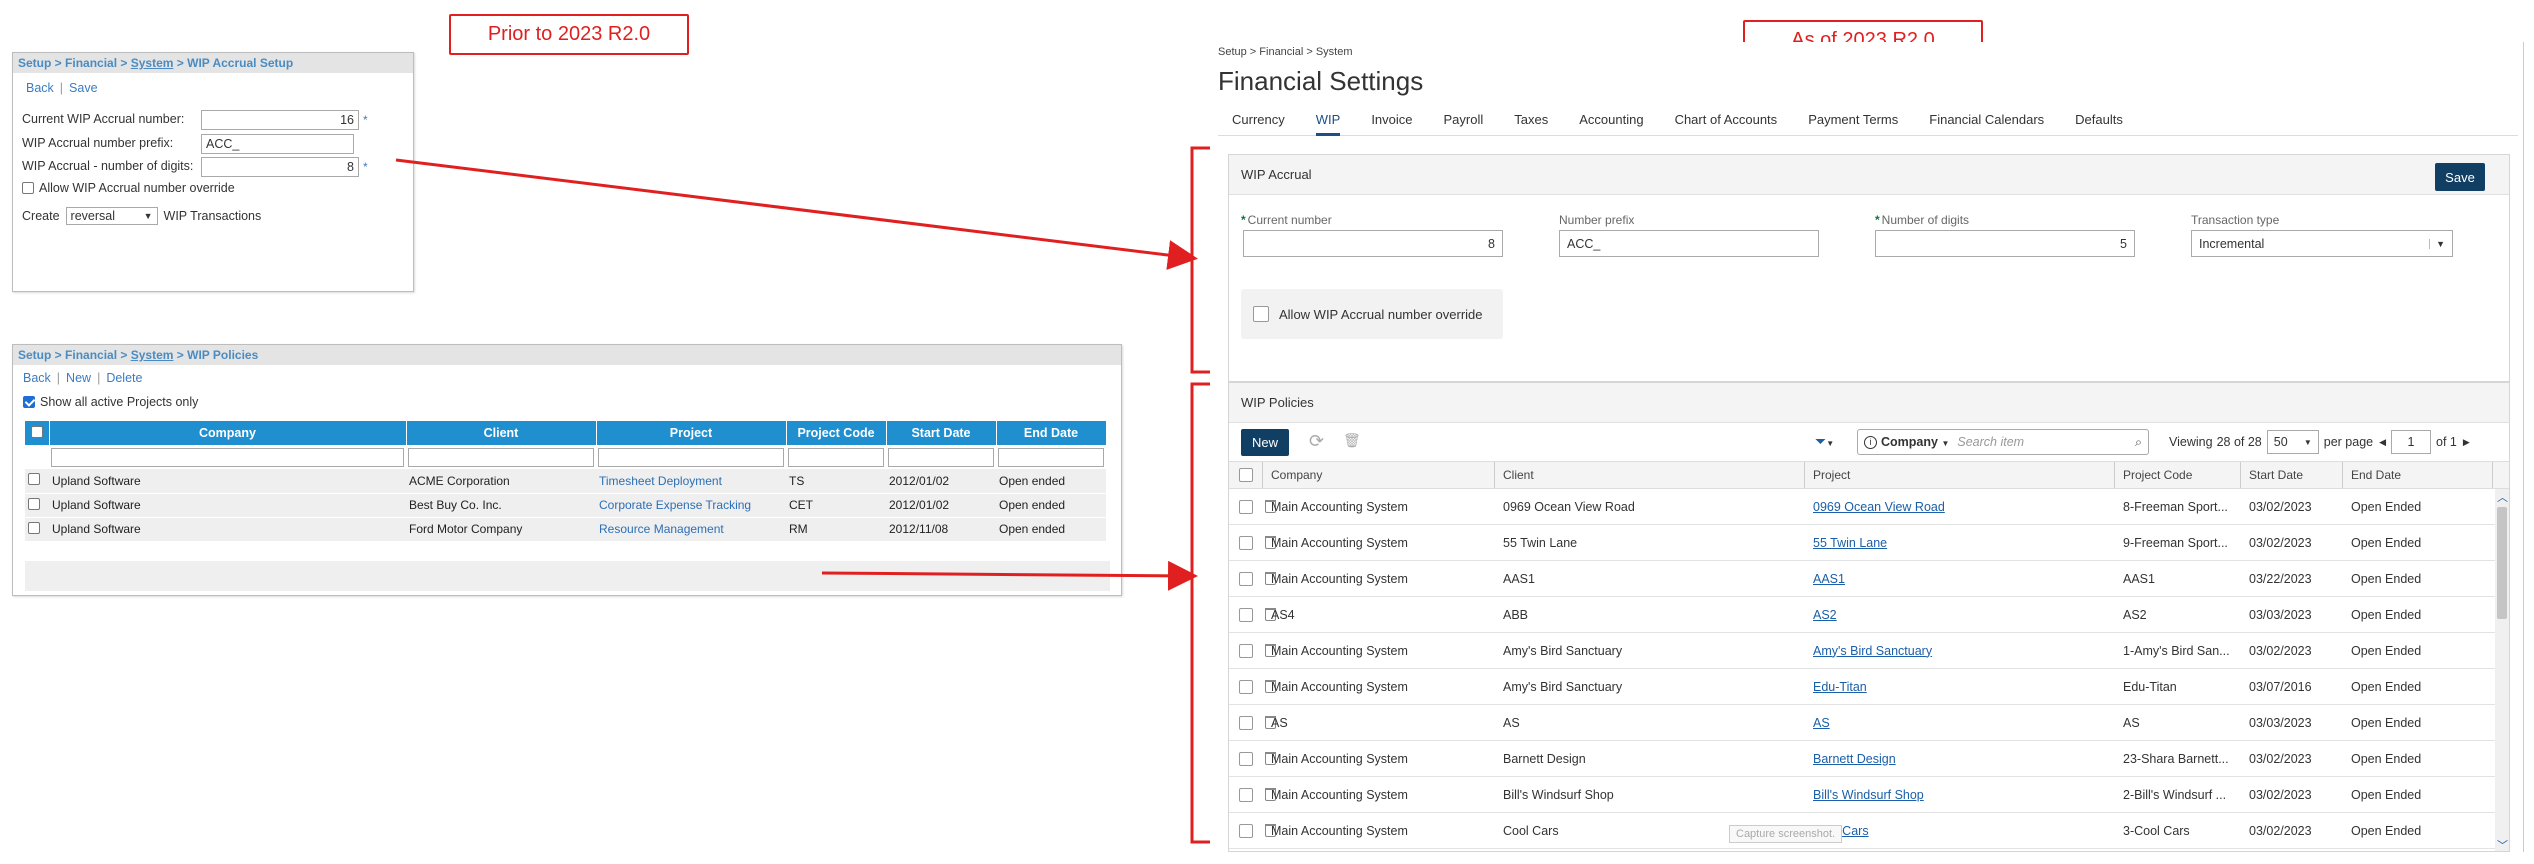 This screenshot has width=2534, height=864. Describe the element at coordinates (1853, 119) in the screenshot. I see `tab-payment-terms: Payment Terms` at that location.